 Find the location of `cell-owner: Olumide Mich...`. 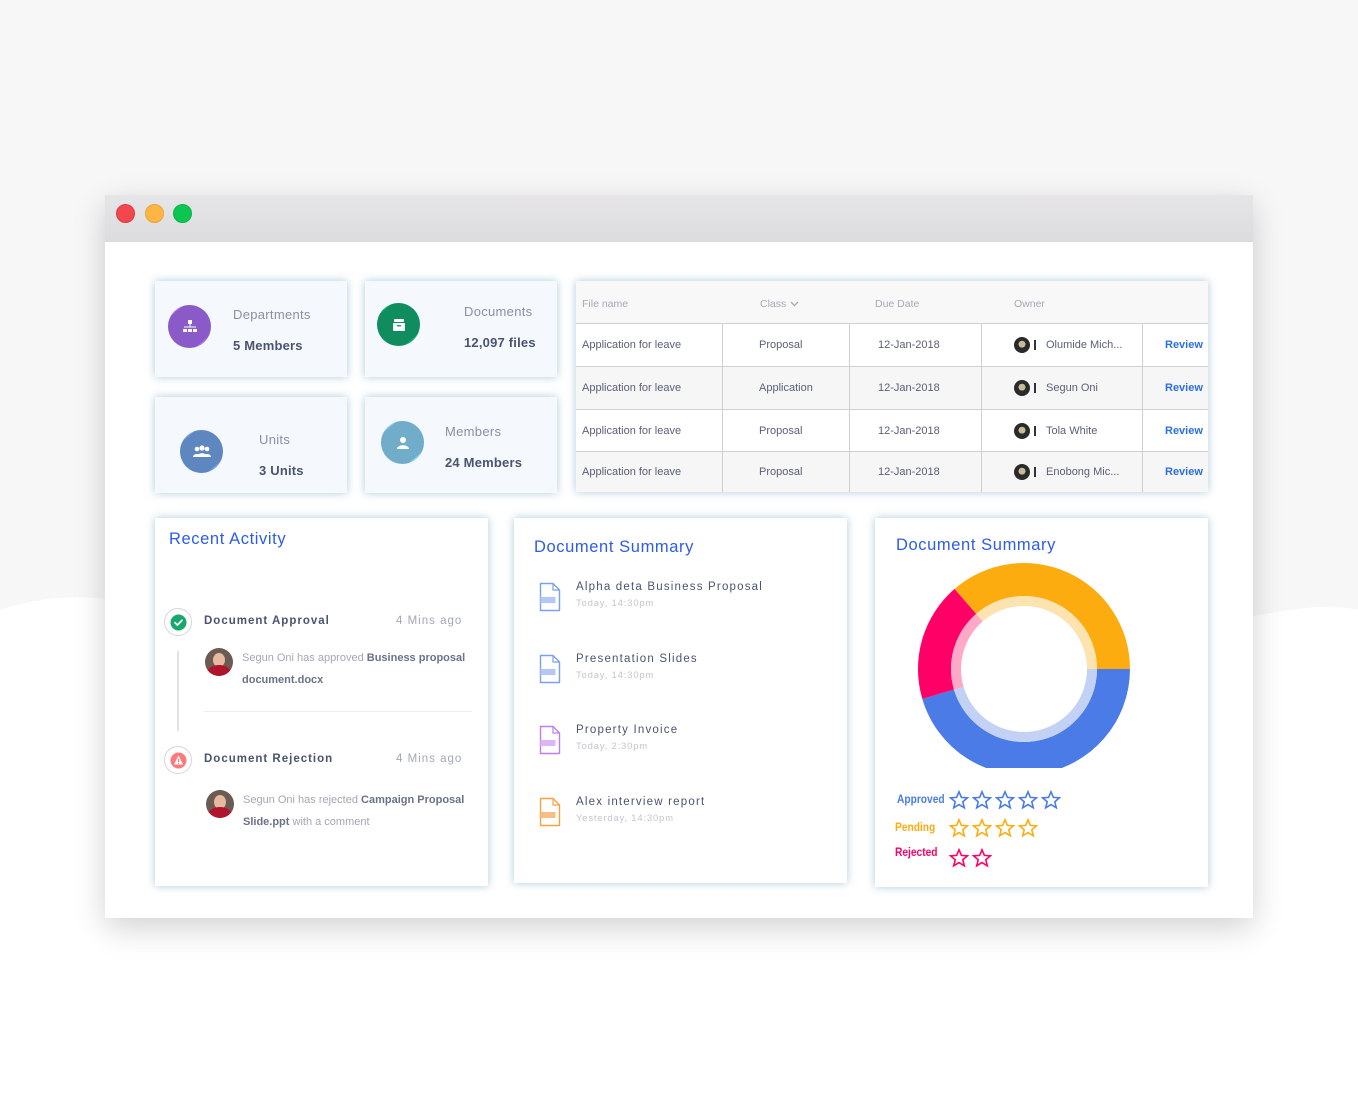

cell-owner: Olumide Mich... is located at coordinates (1061, 345).